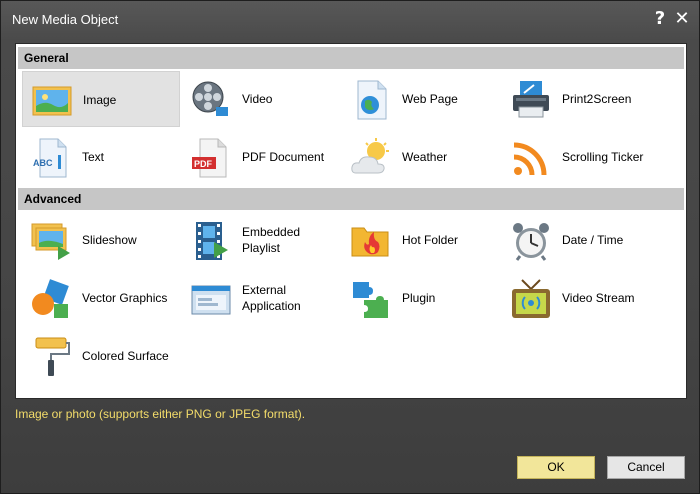 The height and width of the screenshot is (494, 700). I want to click on item-label: Vector Graphics, so click(125, 298).